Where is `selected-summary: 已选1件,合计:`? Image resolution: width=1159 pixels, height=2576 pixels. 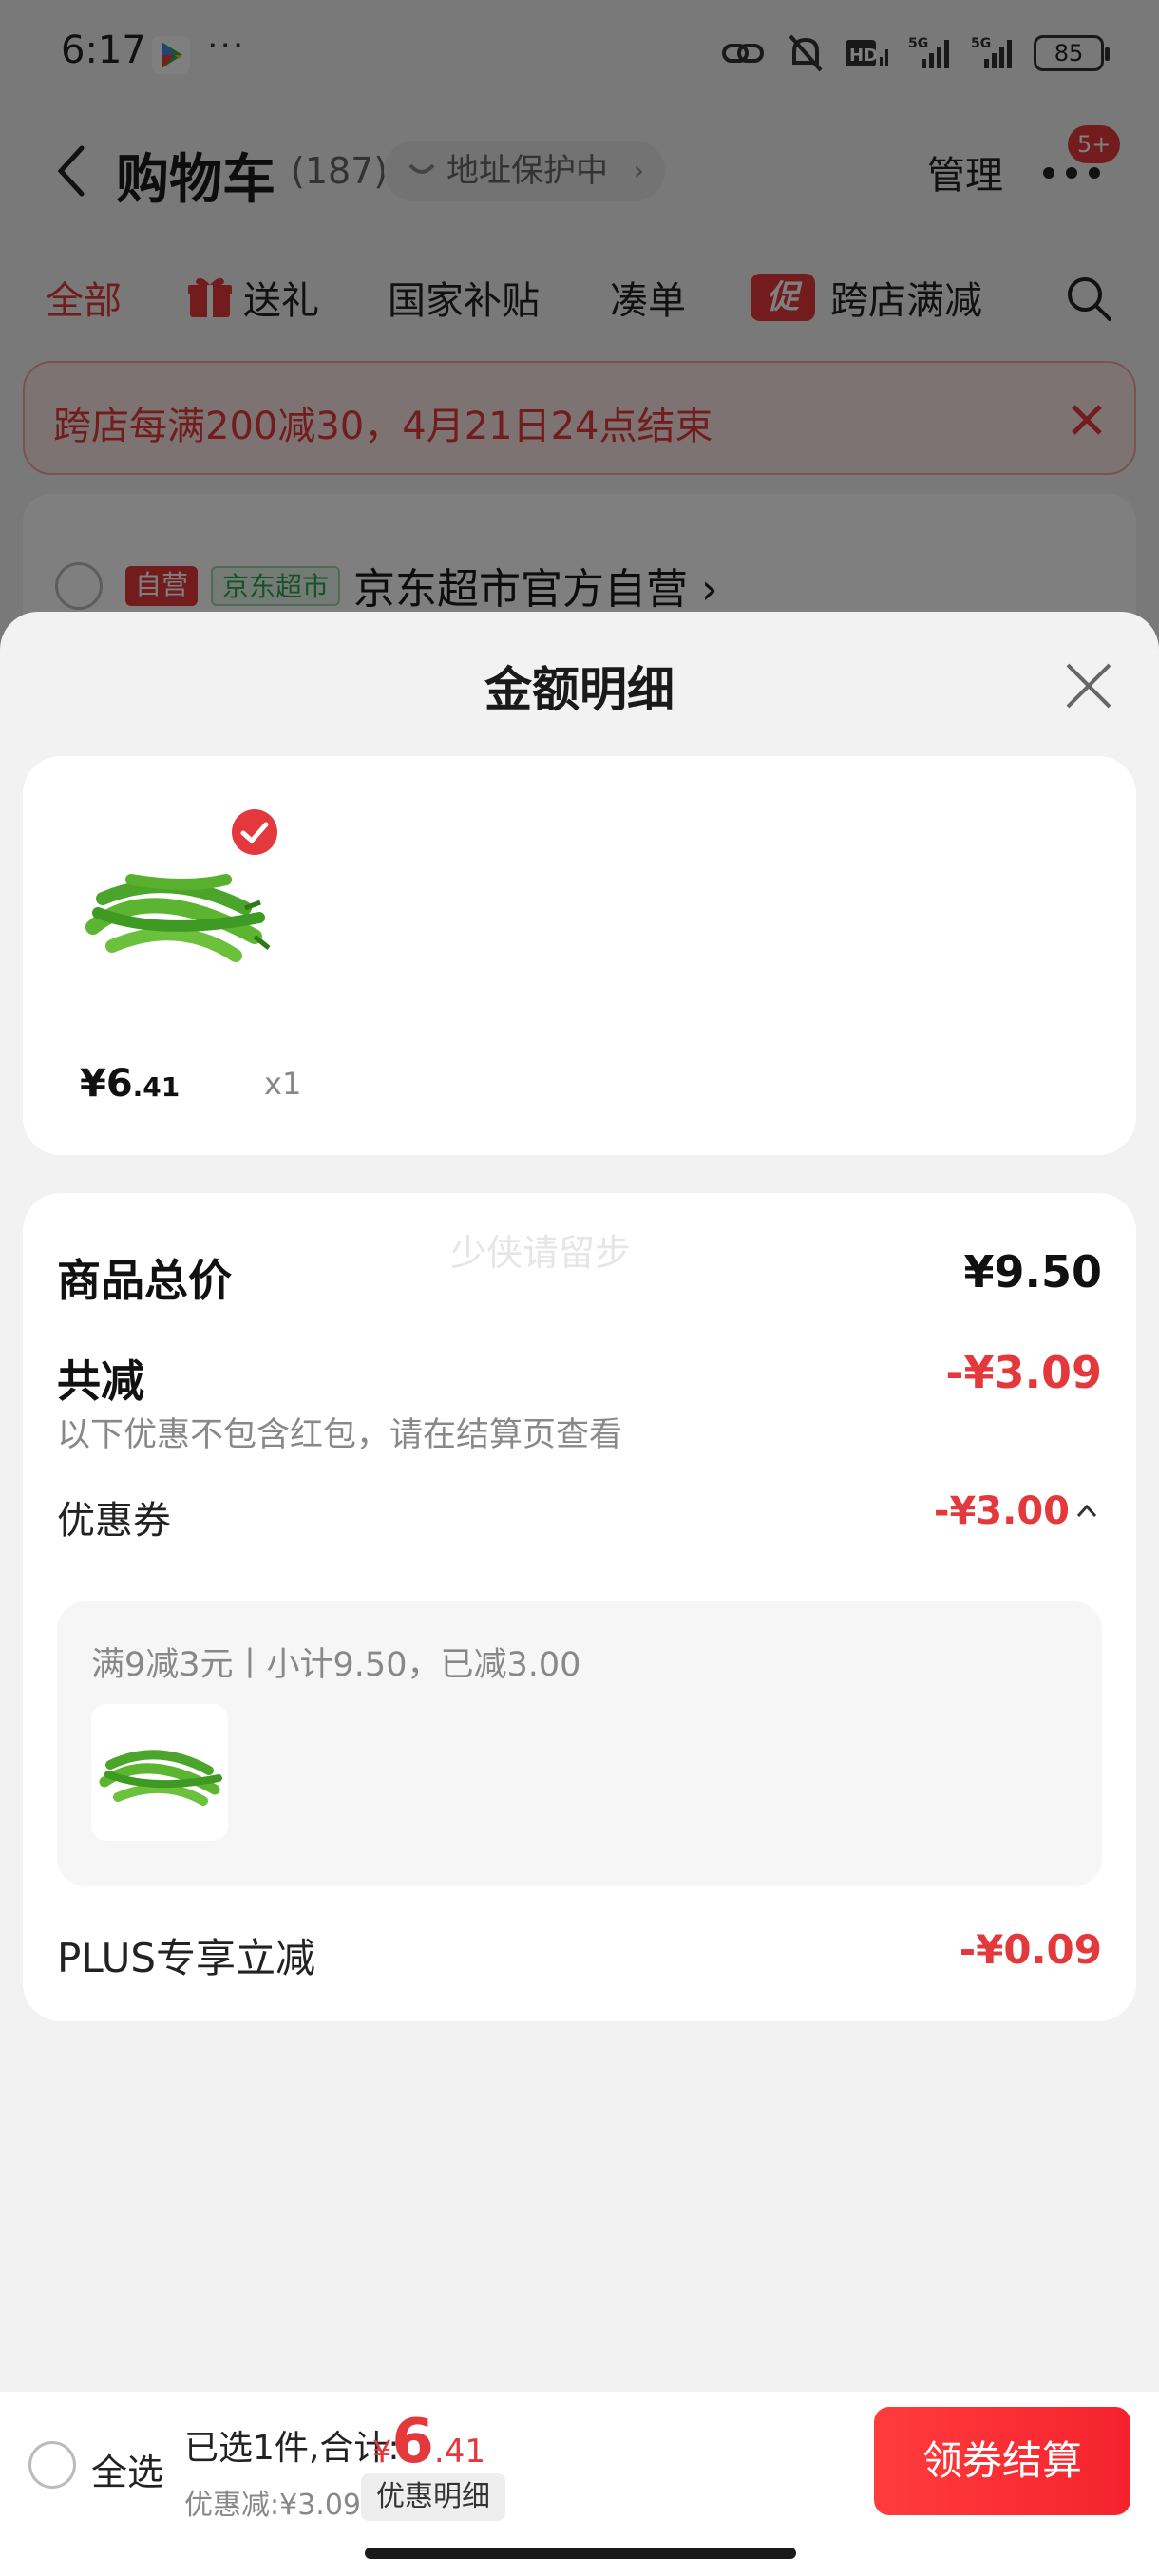
selected-summary: 已选1件,合计: is located at coordinates (292, 2448).